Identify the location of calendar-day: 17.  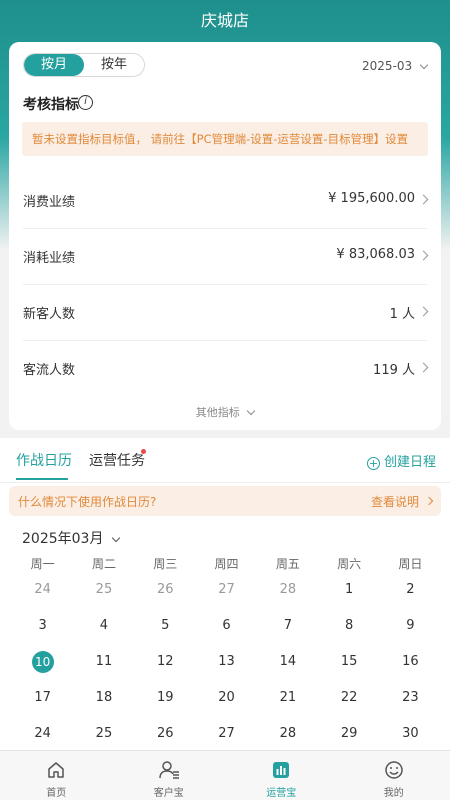
(42, 704).